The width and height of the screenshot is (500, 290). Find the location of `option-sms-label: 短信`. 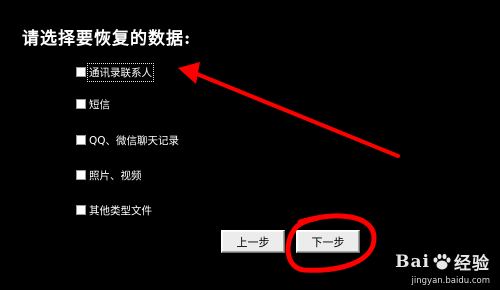

option-sms-label: 短信 is located at coordinates (99, 104).